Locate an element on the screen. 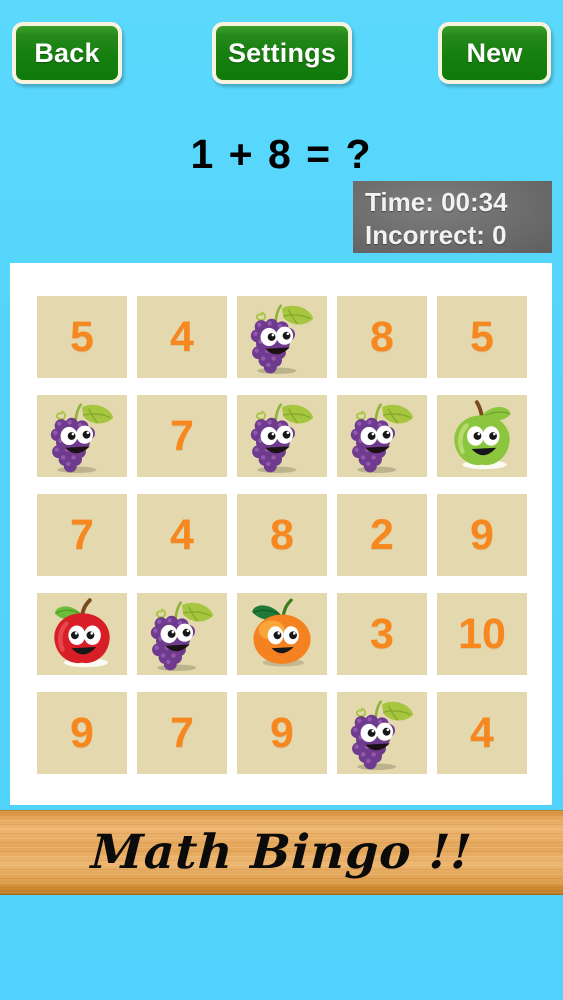 The width and height of the screenshot is (563, 1000). new-game-button: New is located at coordinates (494, 53).